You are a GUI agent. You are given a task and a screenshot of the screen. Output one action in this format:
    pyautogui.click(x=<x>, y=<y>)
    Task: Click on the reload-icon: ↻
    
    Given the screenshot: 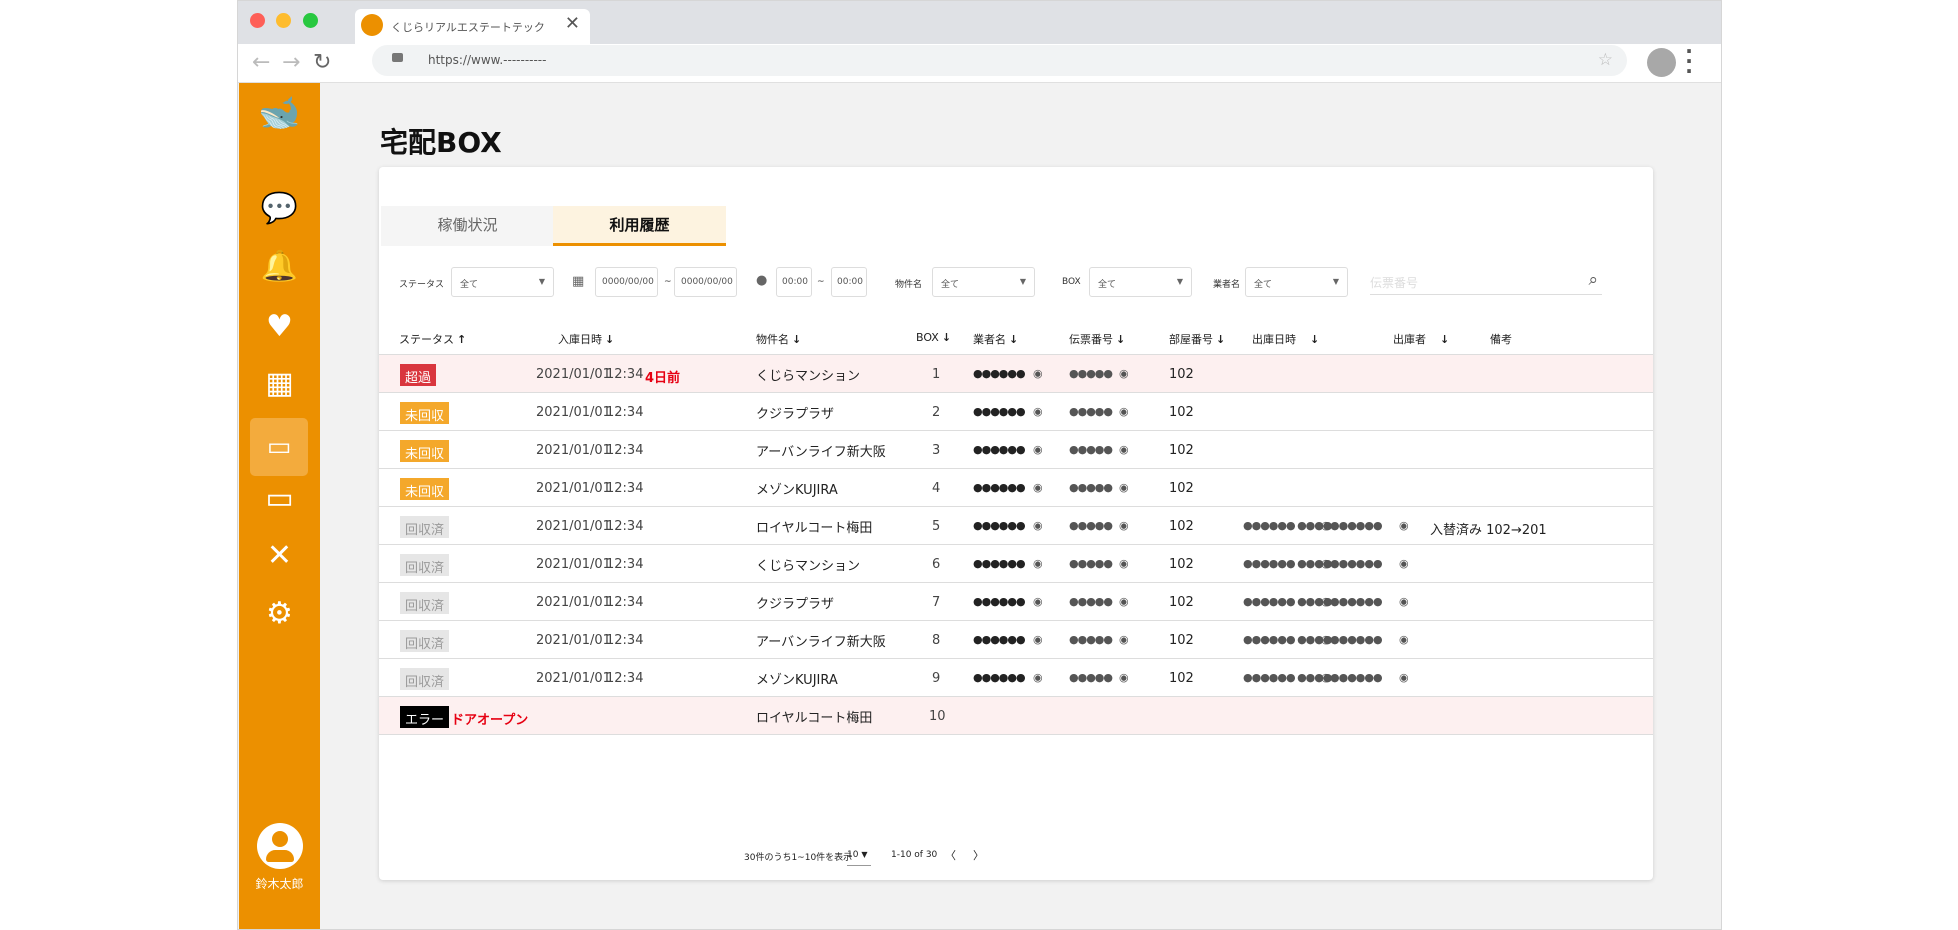 What is the action you would take?
    pyautogui.click(x=322, y=62)
    